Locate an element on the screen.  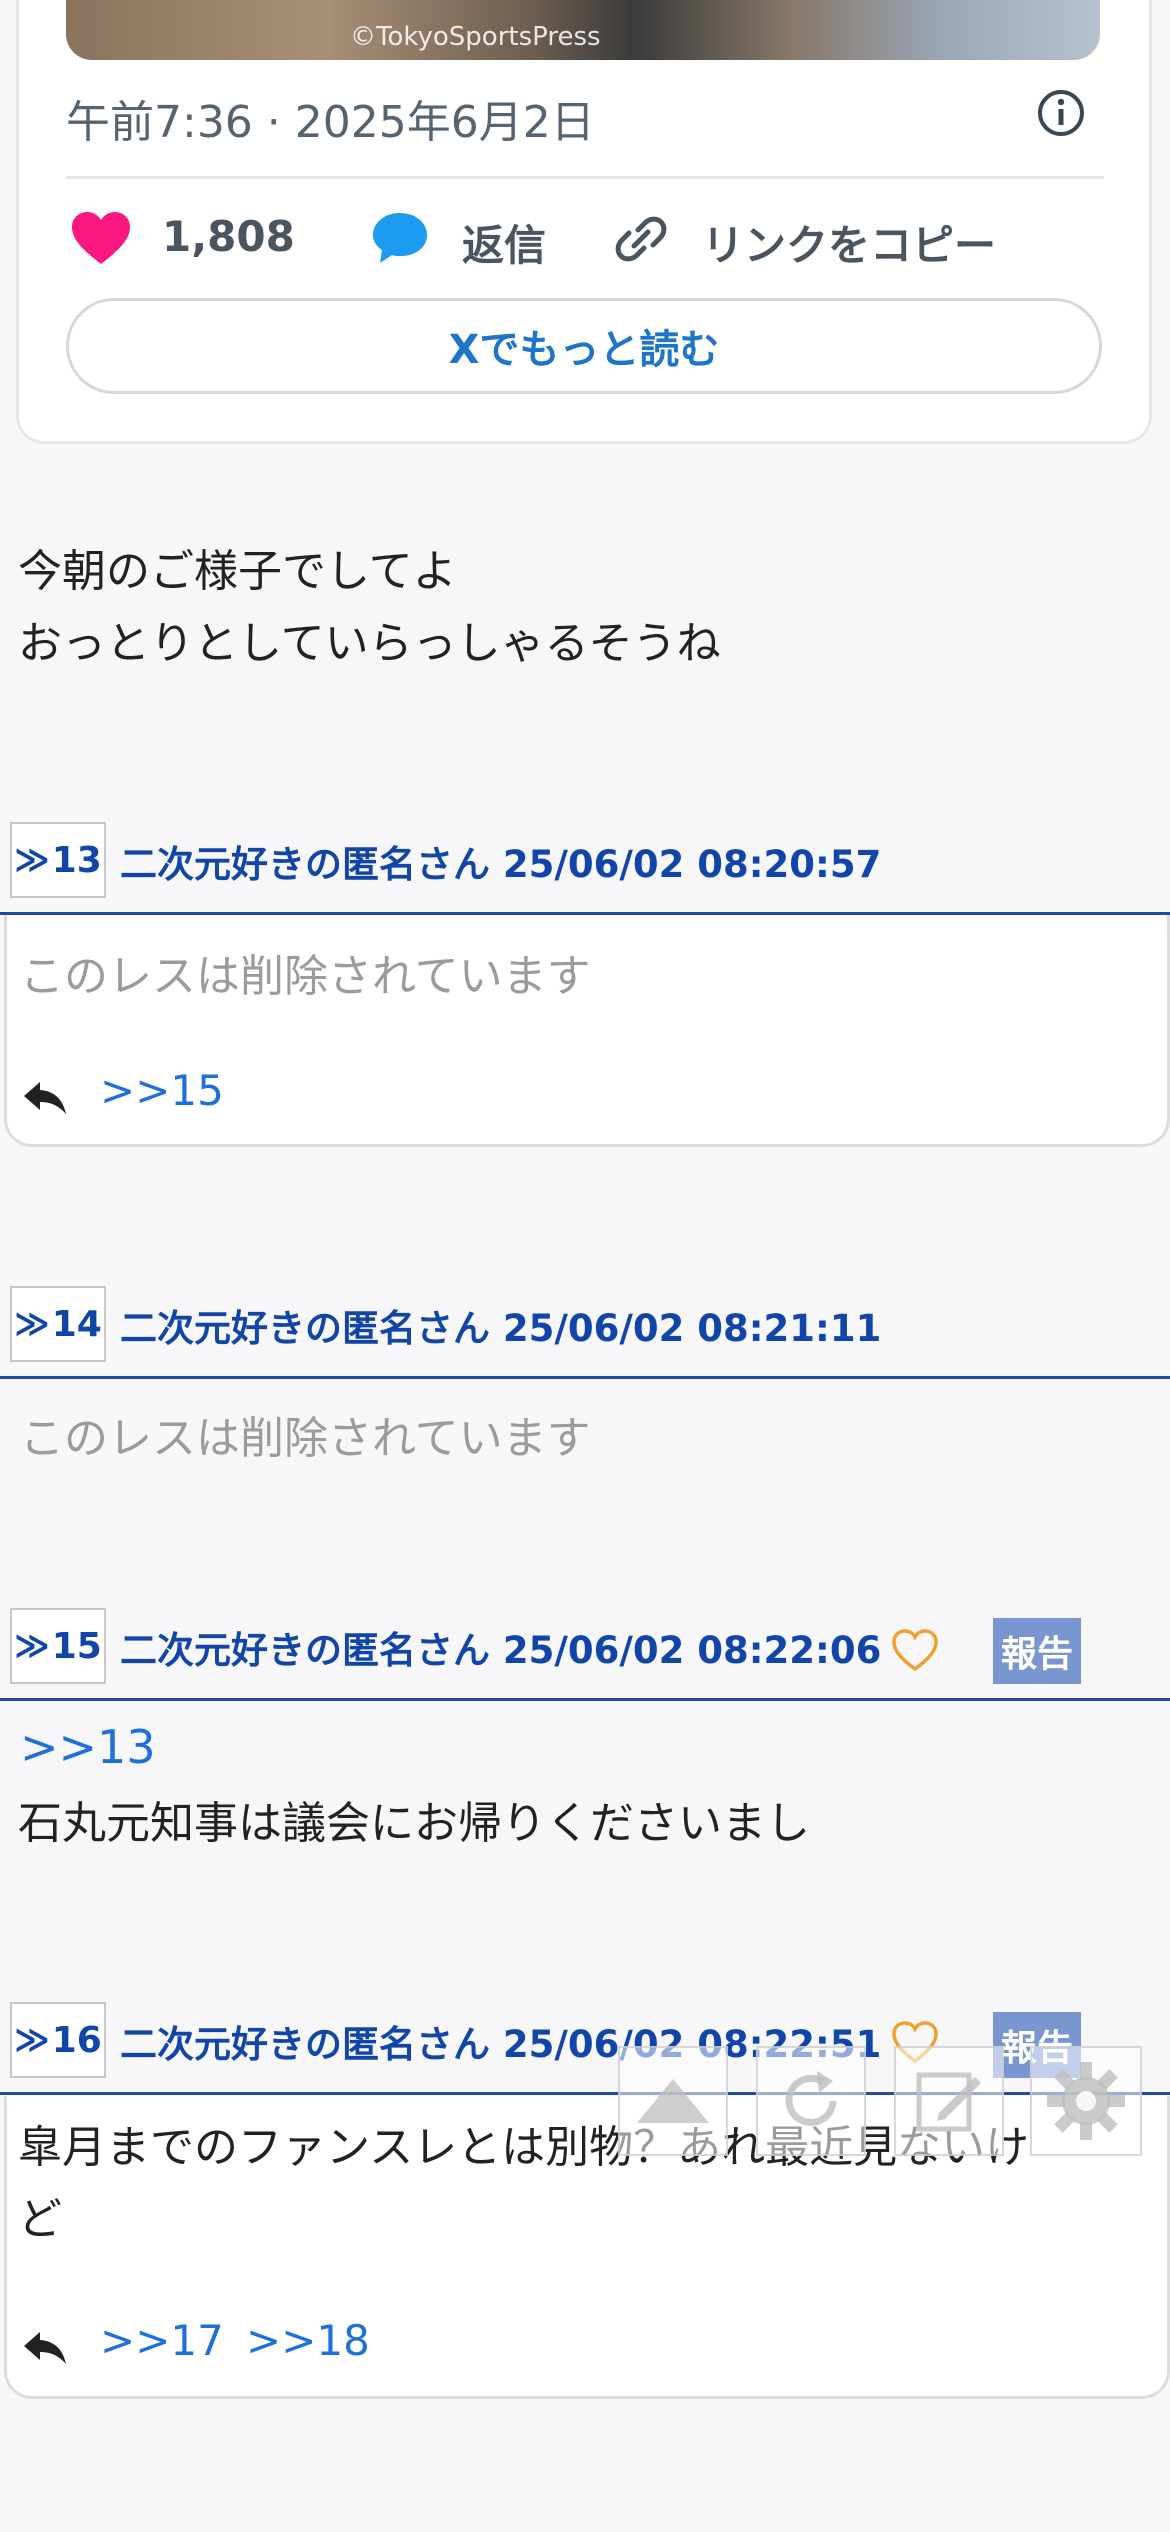
post-header: ≫ 14 二次元好きの匿名さん 25/06/02 08:21:11 is located at coordinates (585, 1324).